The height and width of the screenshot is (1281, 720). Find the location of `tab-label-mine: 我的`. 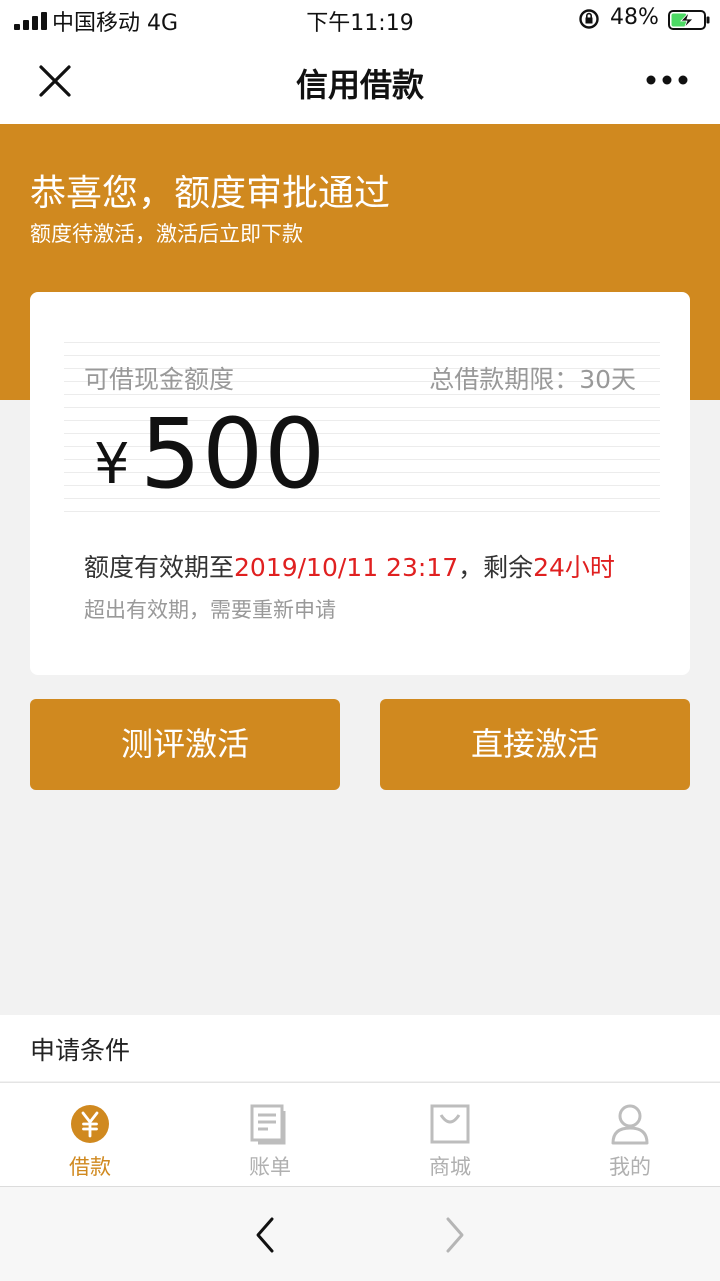

tab-label-mine: 我的 is located at coordinates (630, 1167).